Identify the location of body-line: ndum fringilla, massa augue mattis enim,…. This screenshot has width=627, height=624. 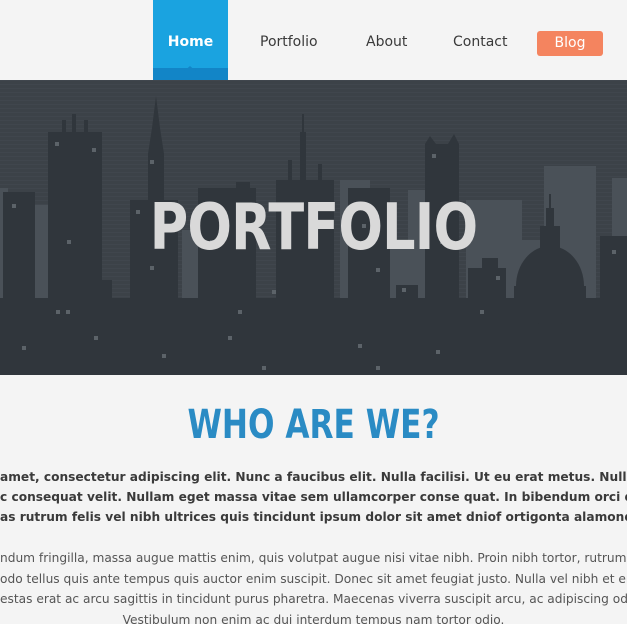
(313, 558).